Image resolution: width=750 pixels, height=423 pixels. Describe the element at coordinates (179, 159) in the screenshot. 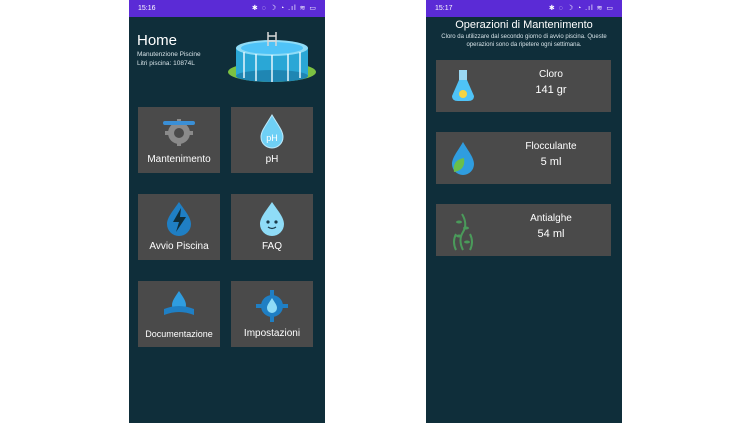

I see `tile-label: Mantenimento` at that location.